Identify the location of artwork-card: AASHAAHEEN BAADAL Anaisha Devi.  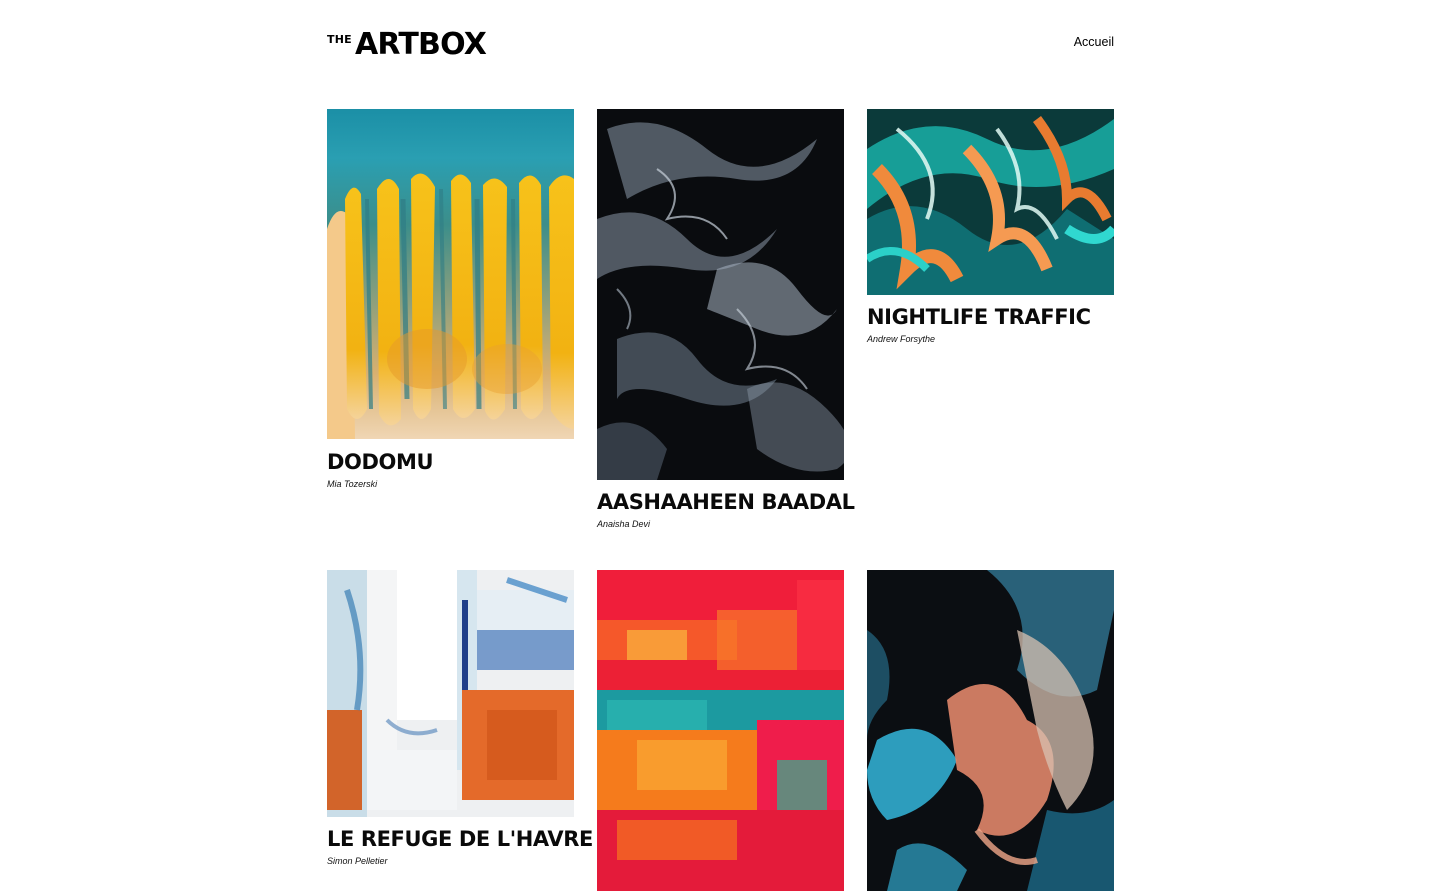
(726, 319).